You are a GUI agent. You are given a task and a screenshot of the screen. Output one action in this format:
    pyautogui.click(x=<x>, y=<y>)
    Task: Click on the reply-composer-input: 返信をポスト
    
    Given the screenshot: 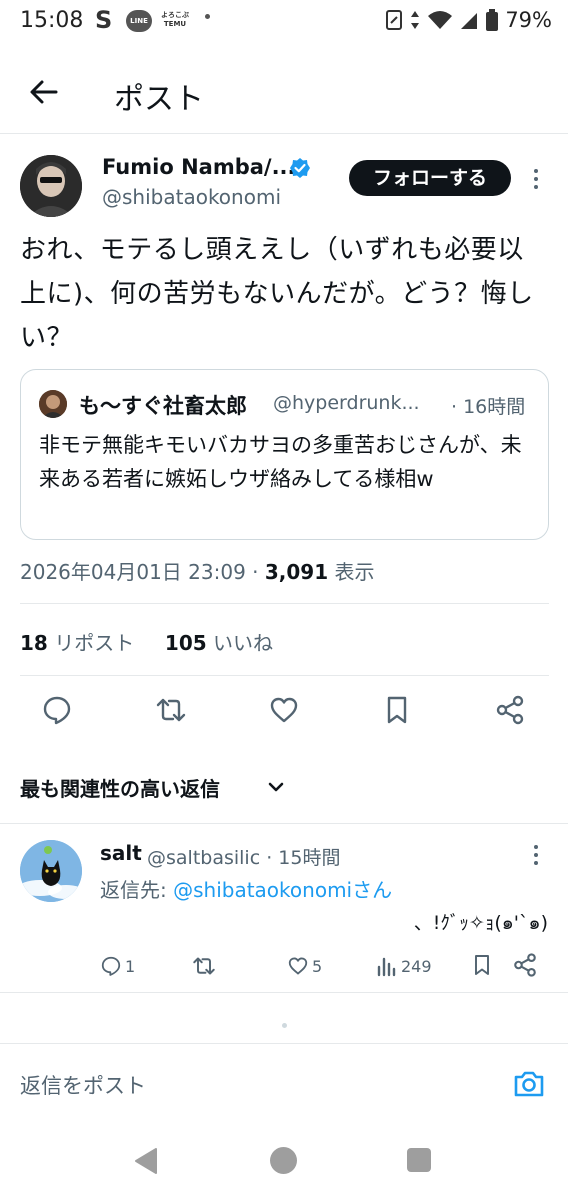 What is the action you would take?
    pyautogui.click(x=83, y=1085)
    